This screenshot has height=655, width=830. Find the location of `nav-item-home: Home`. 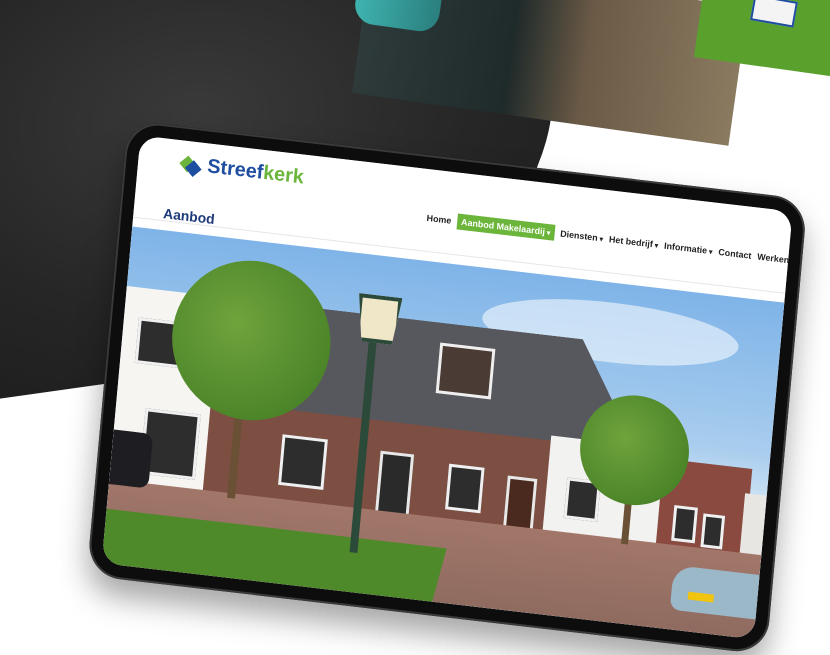

nav-item-home: Home is located at coordinates (439, 219).